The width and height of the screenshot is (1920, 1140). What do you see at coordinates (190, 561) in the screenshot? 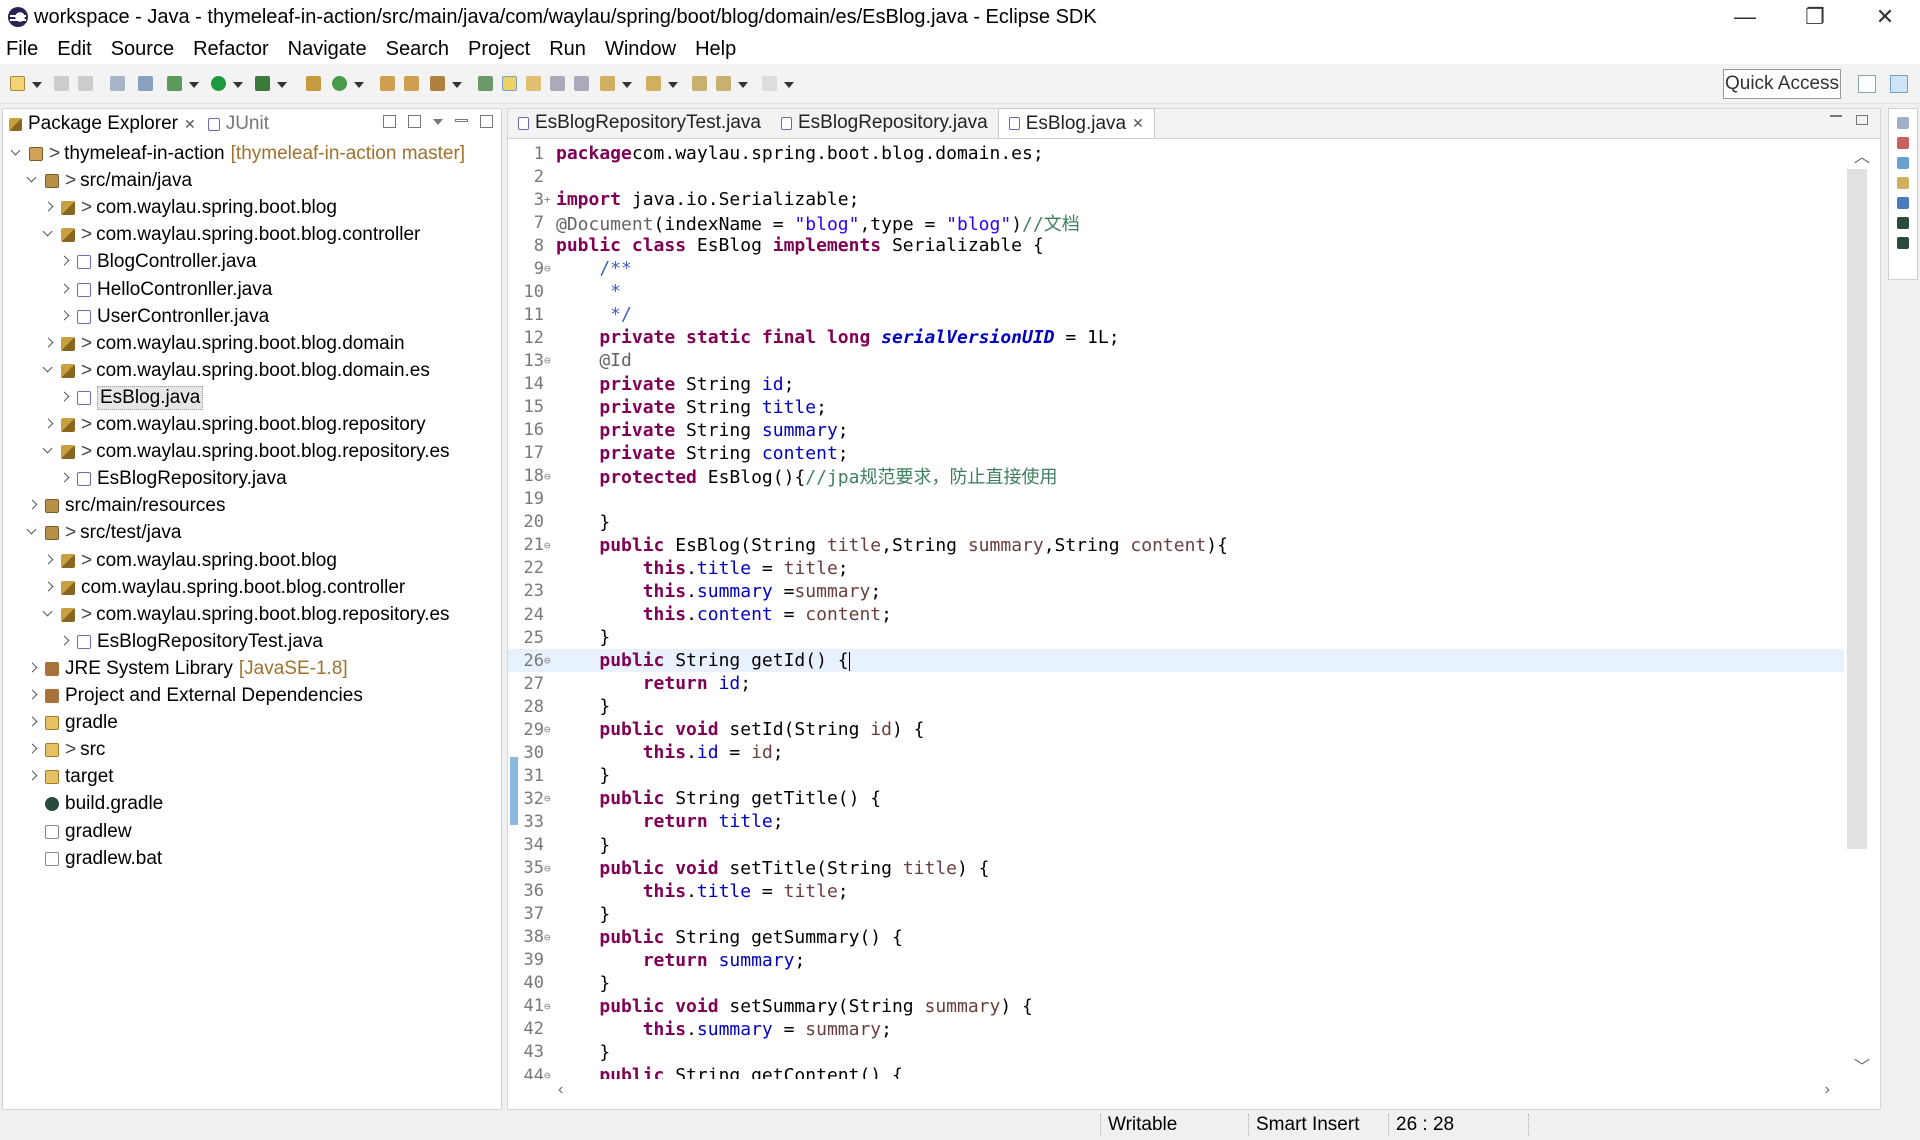
I see `tree-node: > com.waylau.spring.boot.blog` at bounding box center [190, 561].